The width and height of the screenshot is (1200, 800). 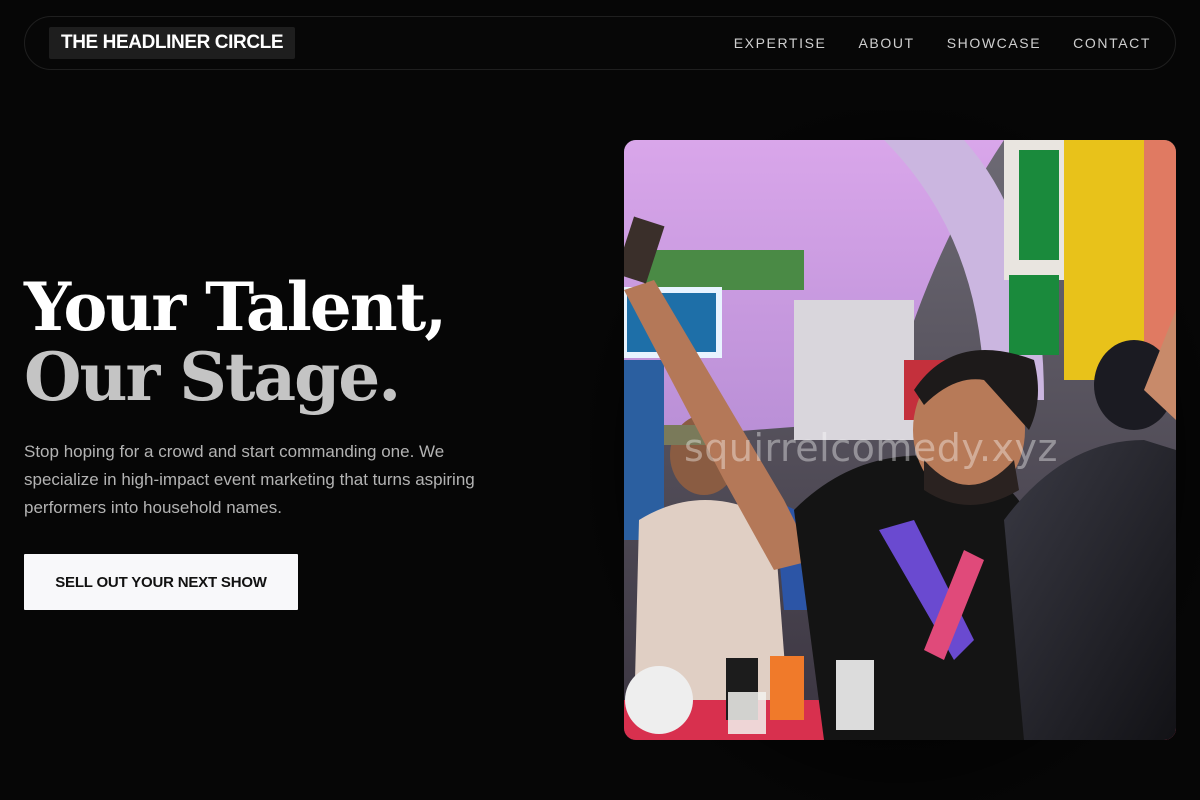 What do you see at coordinates (212, 377) in the screenshot?
I see `hero-headline-line2: Our Stage.` at bounding box center [212, 377].